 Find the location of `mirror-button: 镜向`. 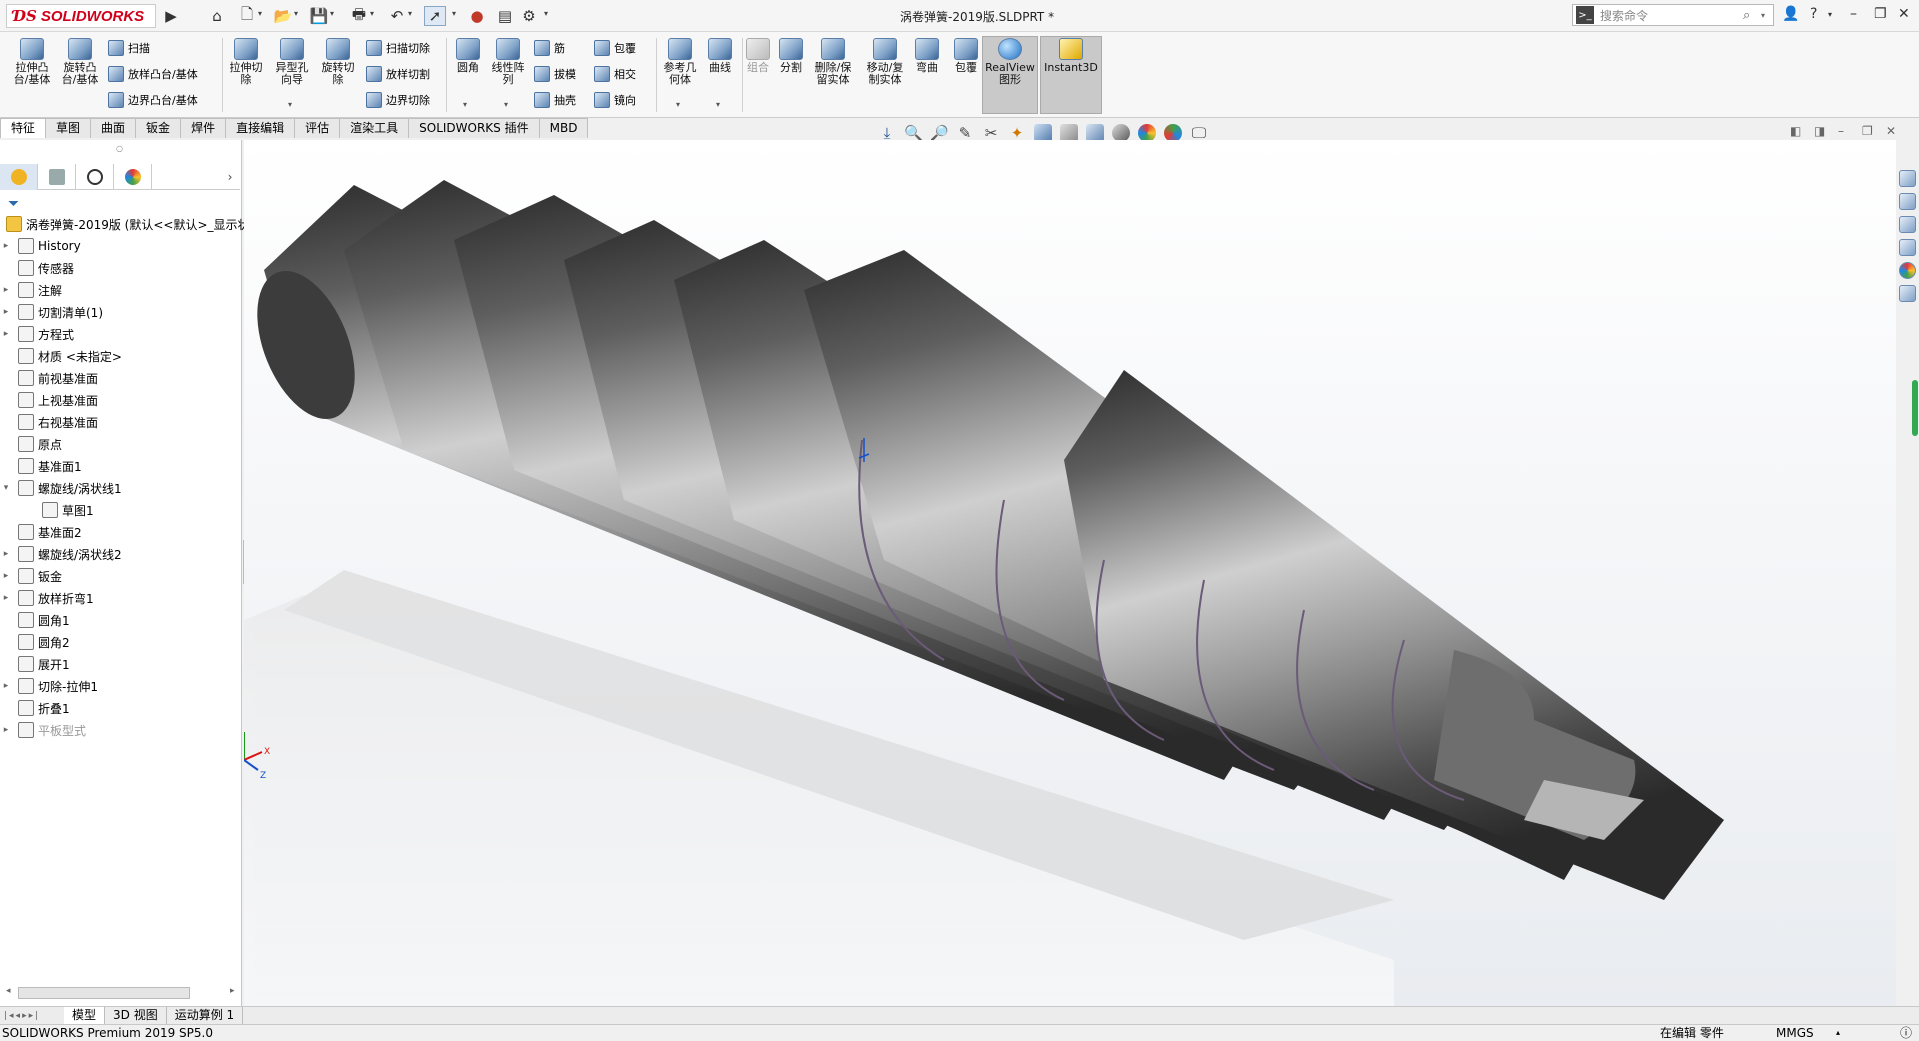

mirror-button: 镜向 is located at coordinates (615, 100).